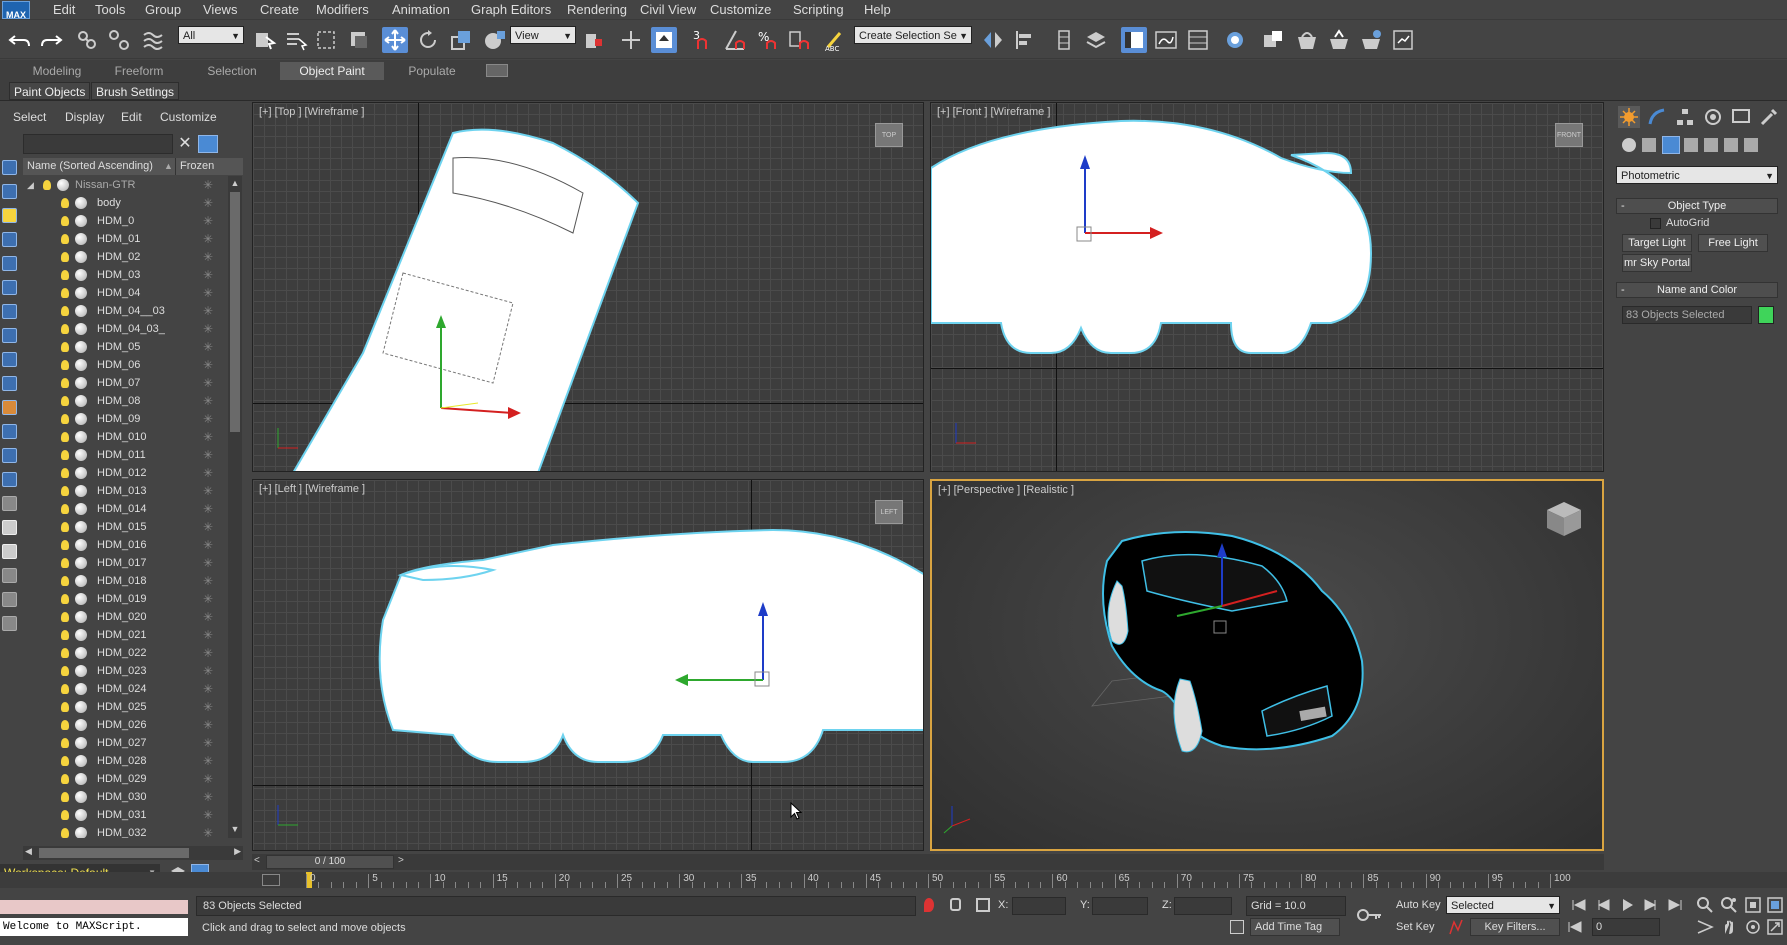 The width and height of the screenshot is (1787, 945). What do you see at coordinates (131, 117) in the screenshot?
I see `explorer-menu-edit: Edit` at bounding box center [131, 117].